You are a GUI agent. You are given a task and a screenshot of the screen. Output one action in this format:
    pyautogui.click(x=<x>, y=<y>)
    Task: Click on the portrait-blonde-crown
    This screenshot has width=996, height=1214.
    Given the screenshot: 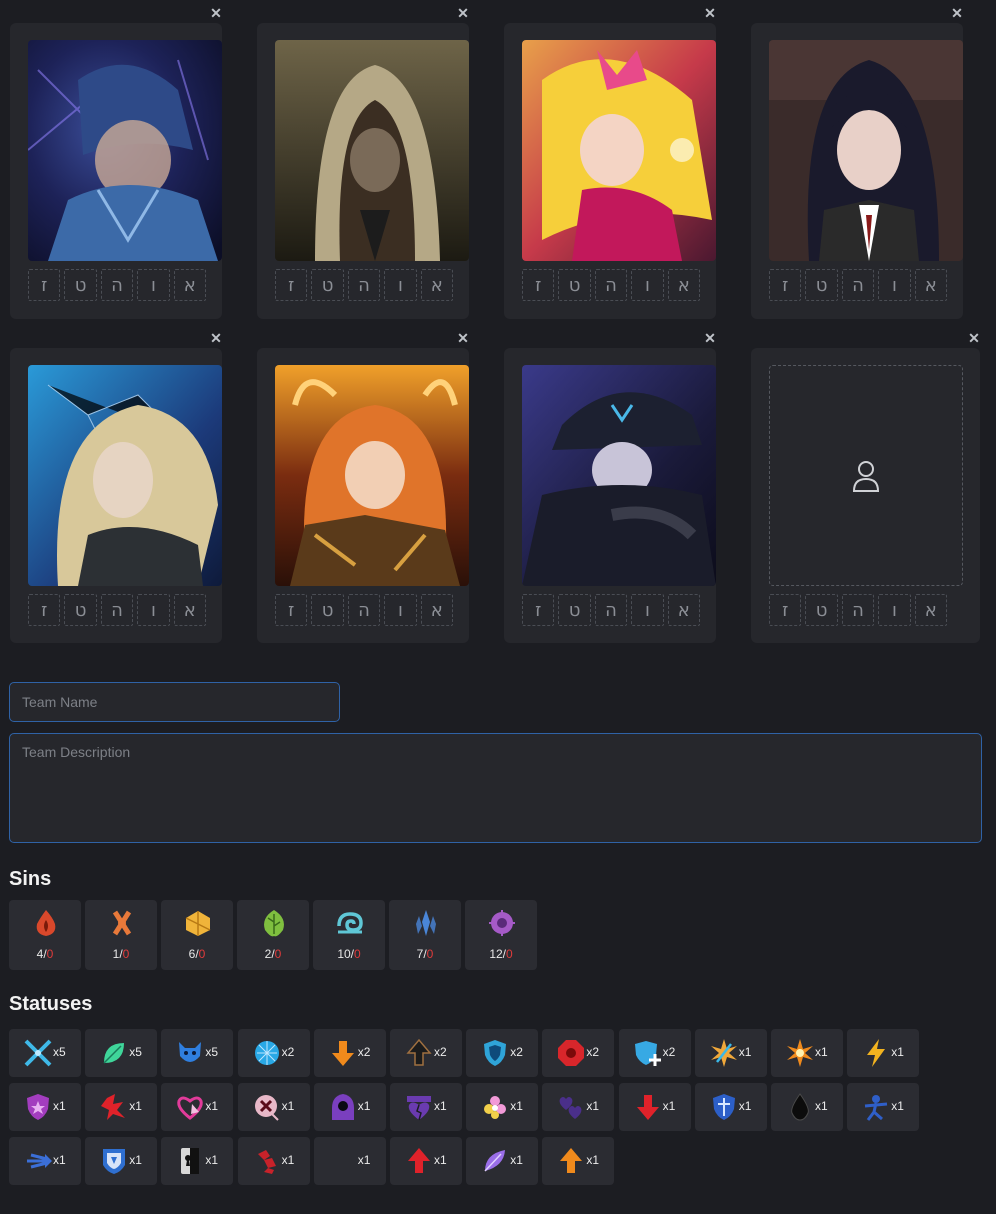 What is the action you would take?
    pyautogui.click(x=619, y=150)
    